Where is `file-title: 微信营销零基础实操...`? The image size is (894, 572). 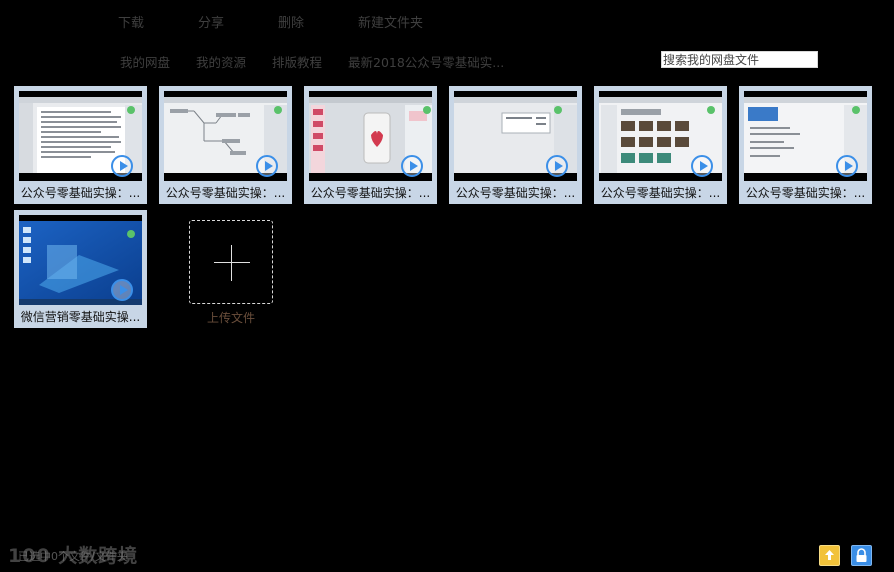 file-title: 微信营销零基础实操... is located at coordinates (80, 317).